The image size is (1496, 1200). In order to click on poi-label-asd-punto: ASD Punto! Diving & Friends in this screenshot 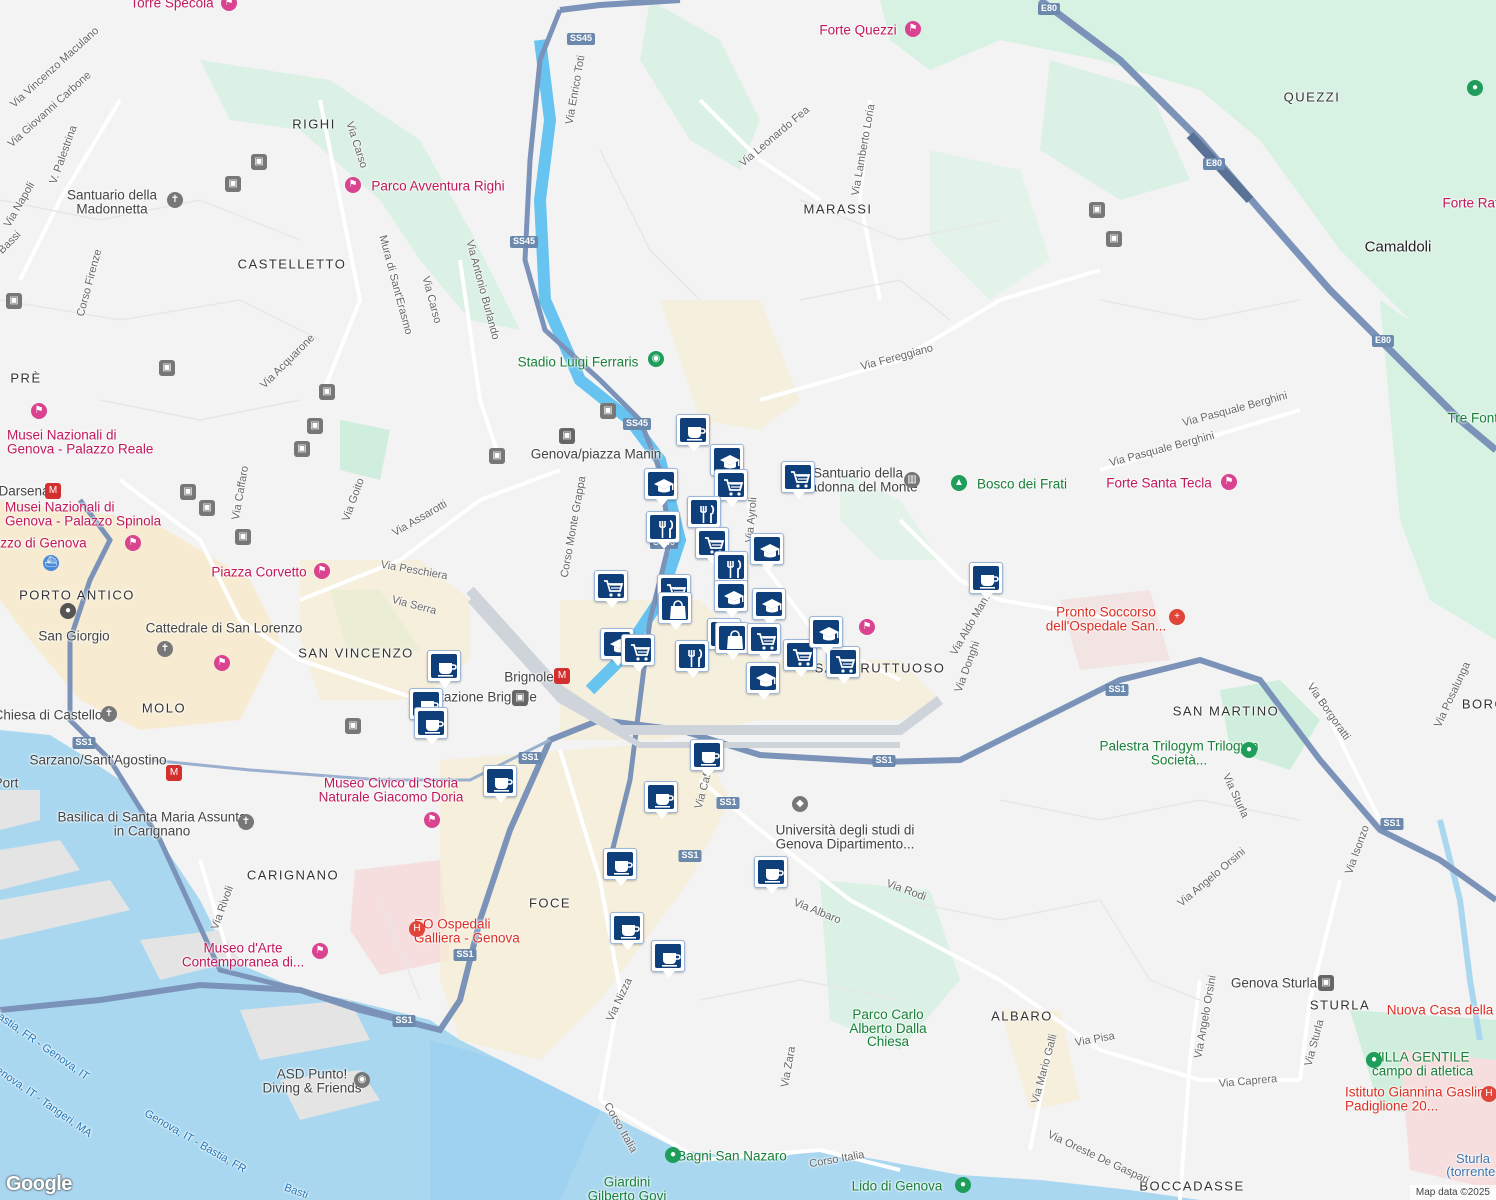, I will do `click(312, 1081)`.